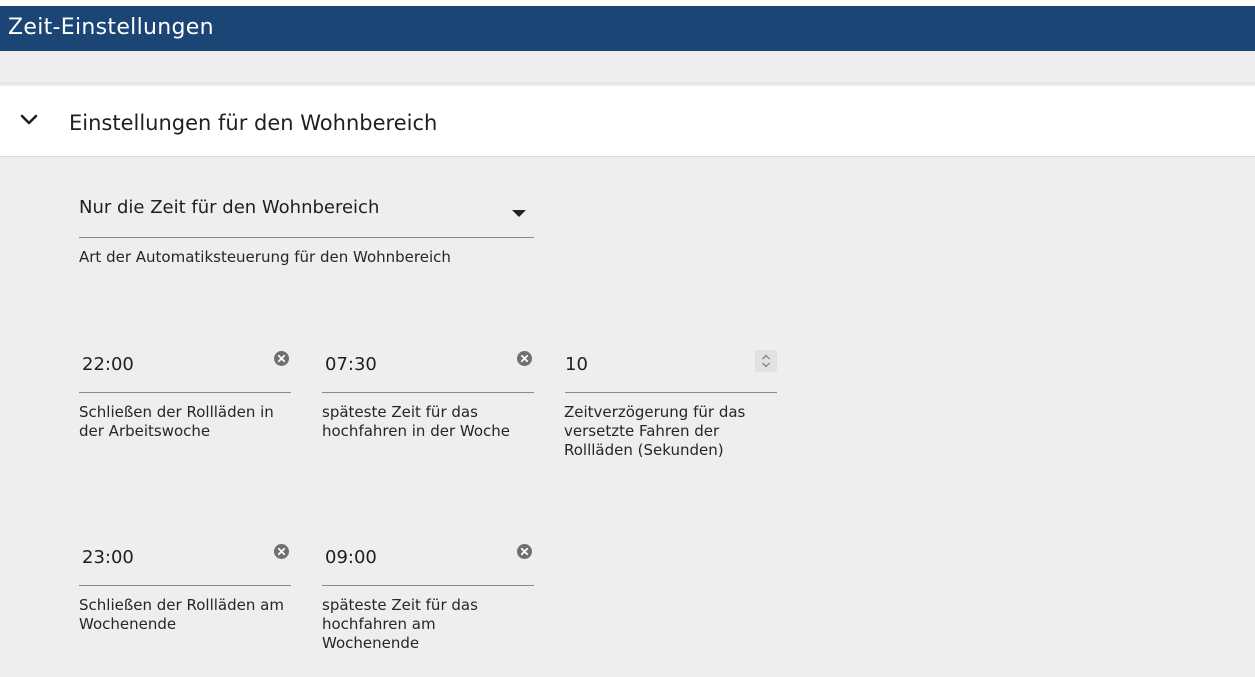  I want to click on time-value: 23:00, so click(108, 557).